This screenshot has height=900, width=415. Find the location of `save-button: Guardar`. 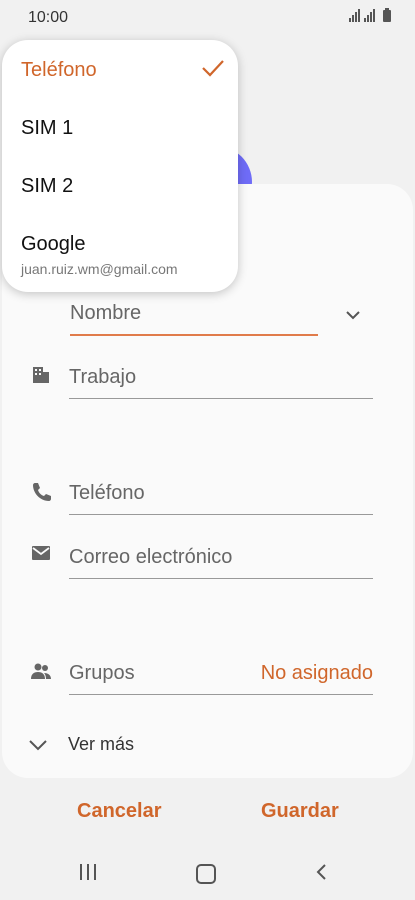

save-button: Guardar is located at coordinates (300, 811).